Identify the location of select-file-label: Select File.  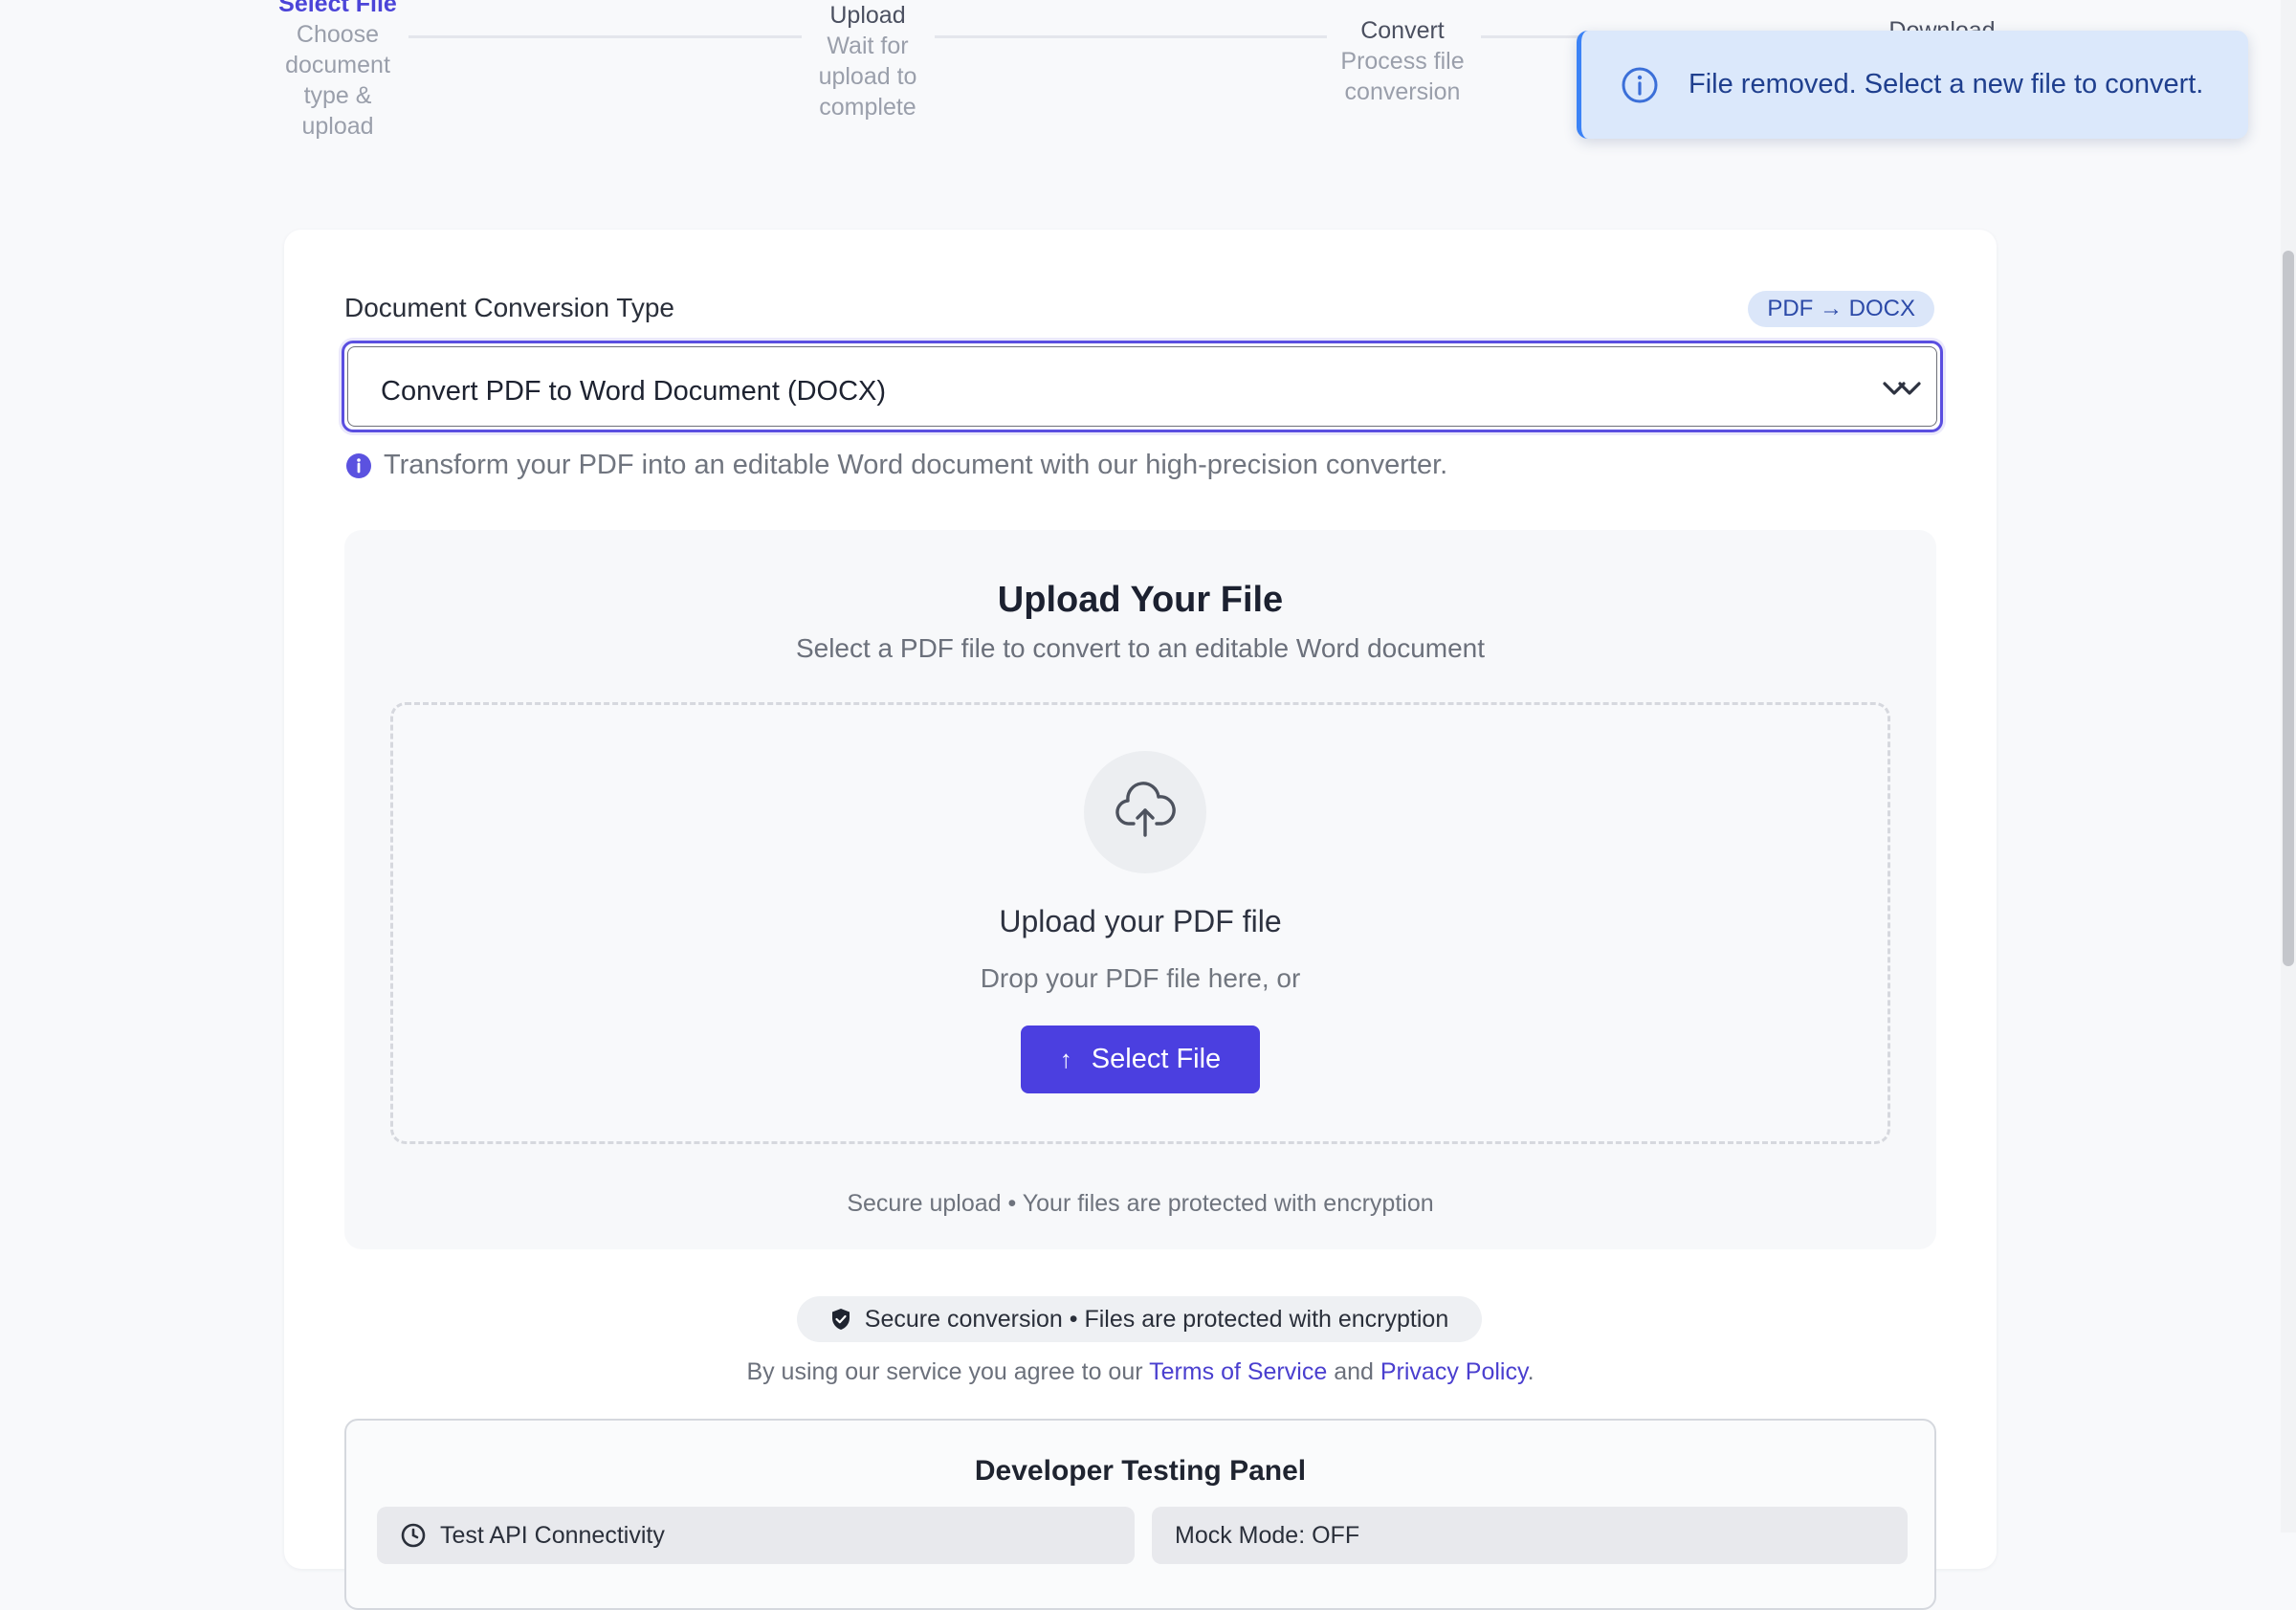
(1157, 1059).